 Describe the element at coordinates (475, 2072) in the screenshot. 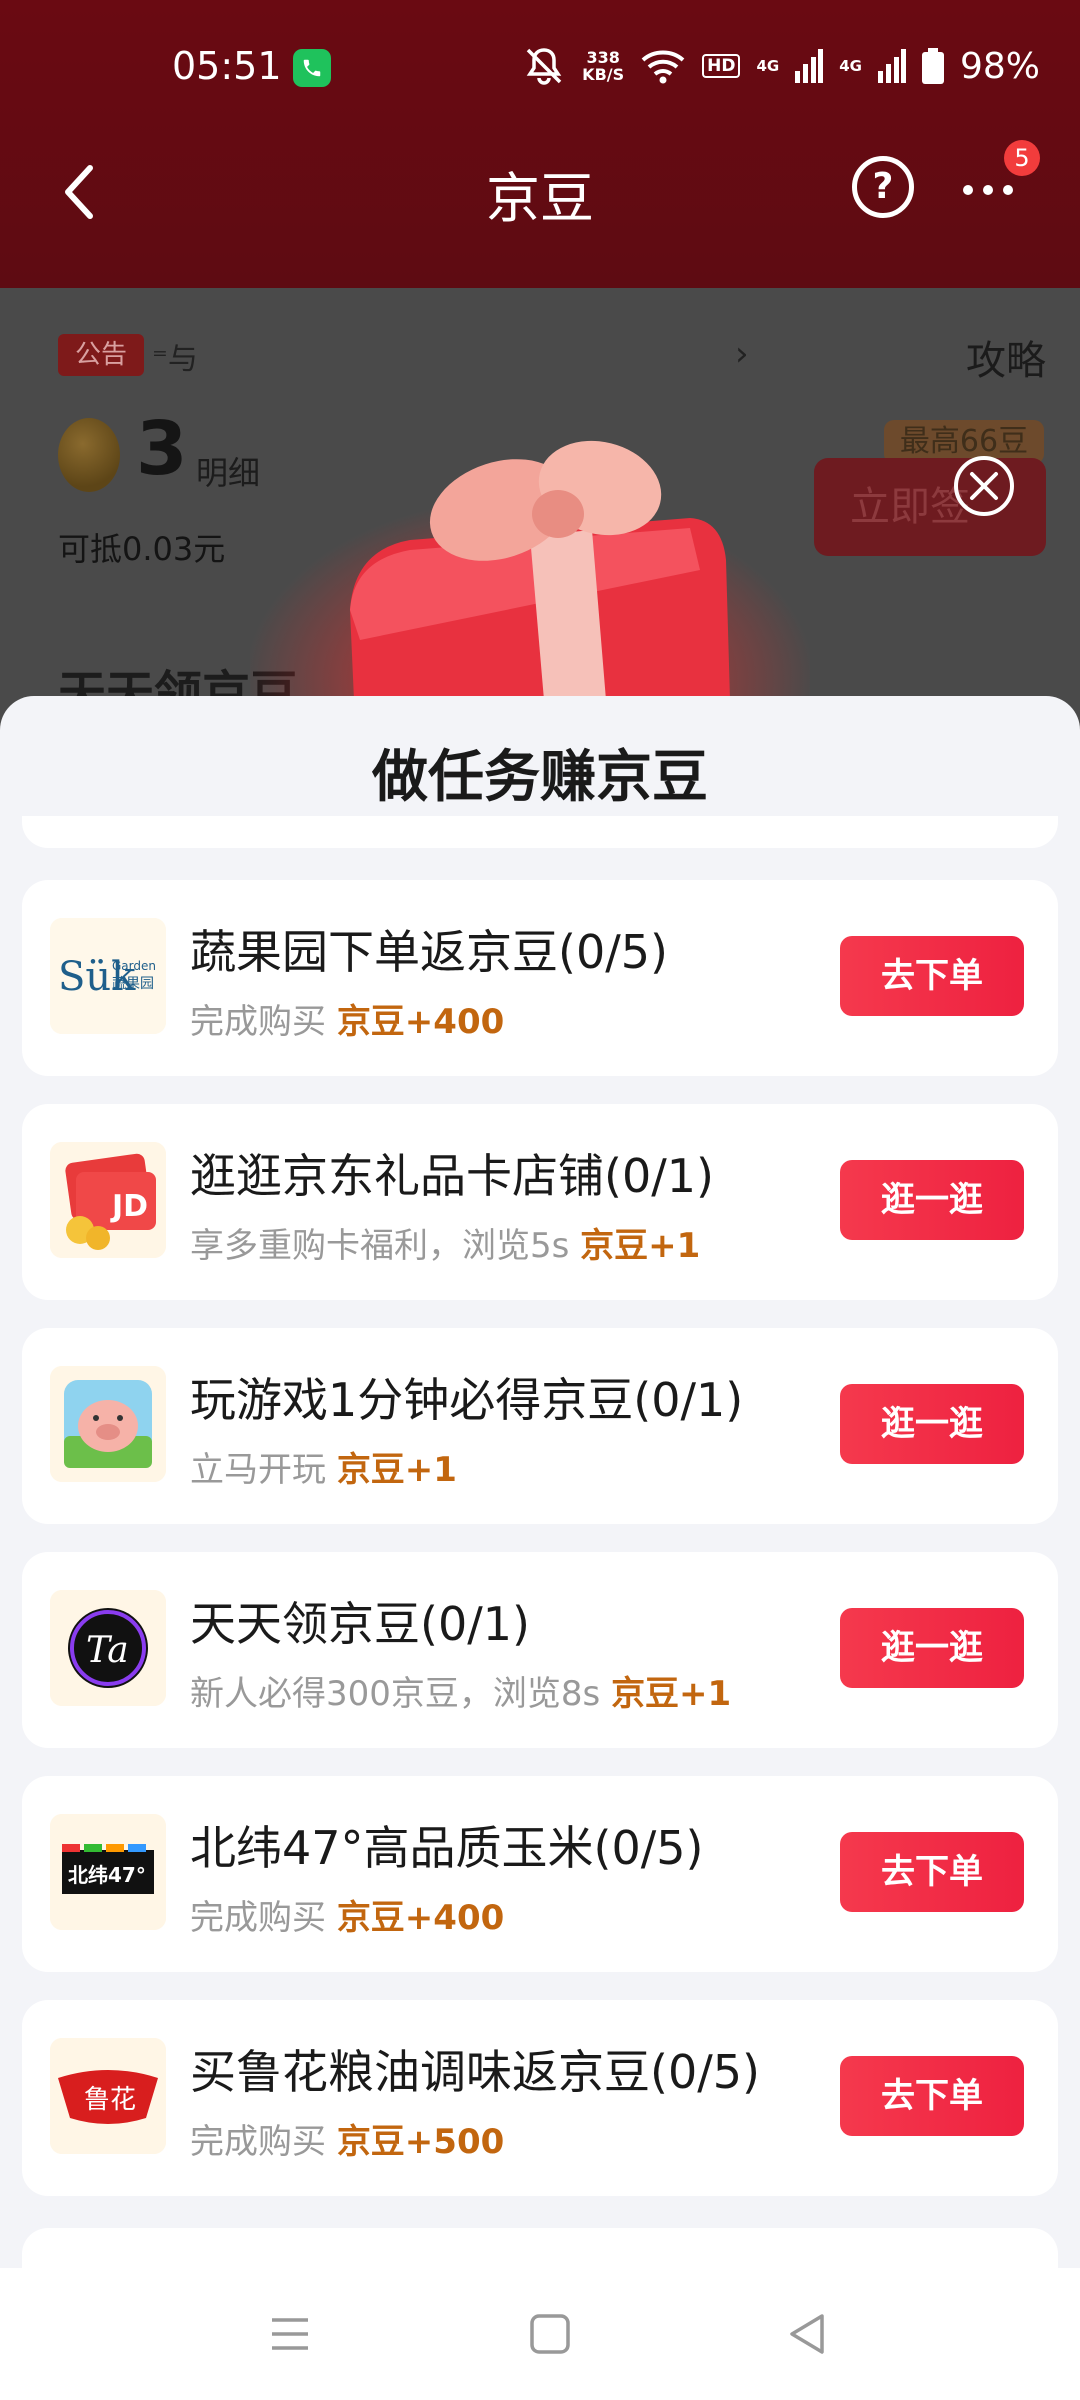

I see `task-name: 买鲁花粮油调味返京豆(0/5)` at that location.